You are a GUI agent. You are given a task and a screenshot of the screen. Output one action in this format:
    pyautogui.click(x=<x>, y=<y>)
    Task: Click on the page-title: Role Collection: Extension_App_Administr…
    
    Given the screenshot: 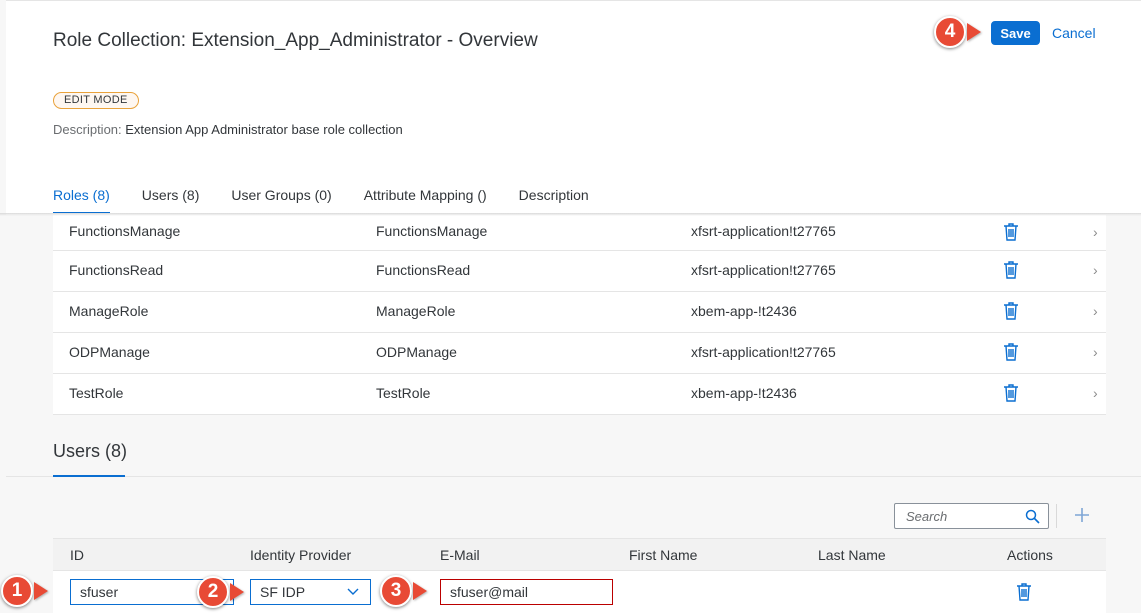 What is the action you would take?
    pyautogui.click(x=295, y=40)
    